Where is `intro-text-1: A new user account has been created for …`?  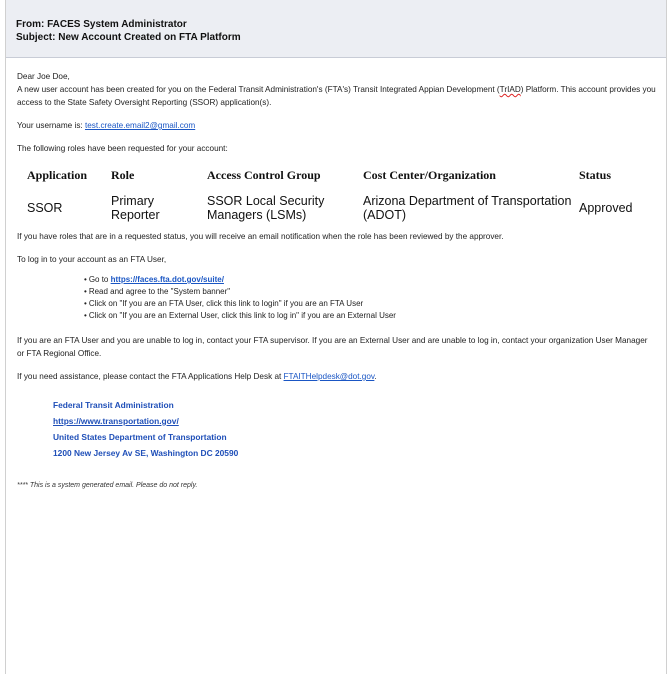
intro-text-1: A new user account has been created for … is located at coordinates (258, 89).